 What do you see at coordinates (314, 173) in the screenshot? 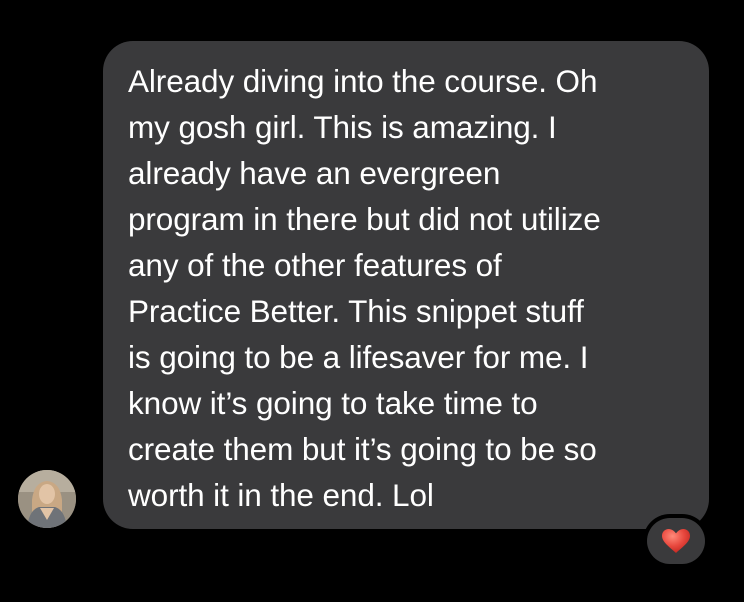
I see `message-line: already have an evergreen` at bounding box center [314, 173].